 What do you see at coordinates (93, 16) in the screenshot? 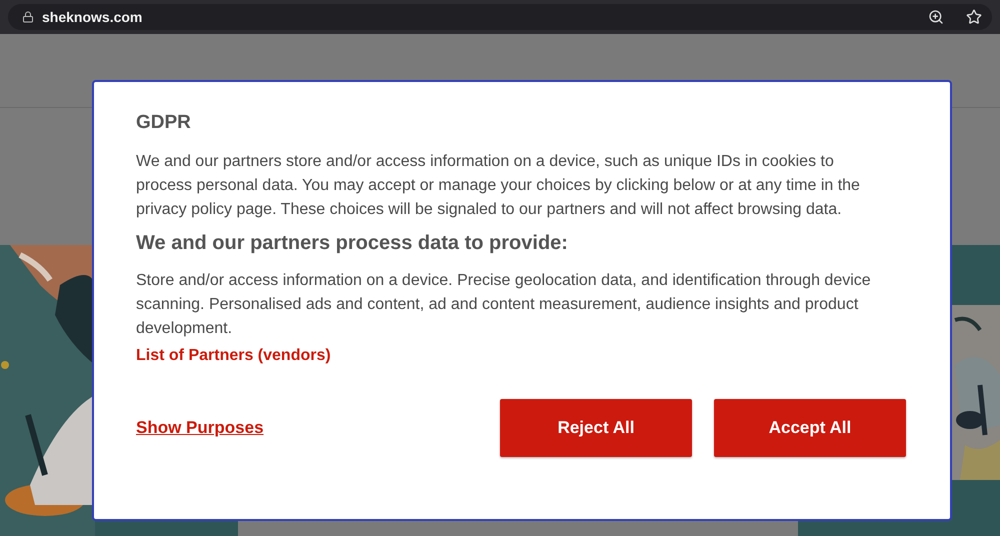
I see `url-text: sheknows.com` at bounding box center [93, 16].